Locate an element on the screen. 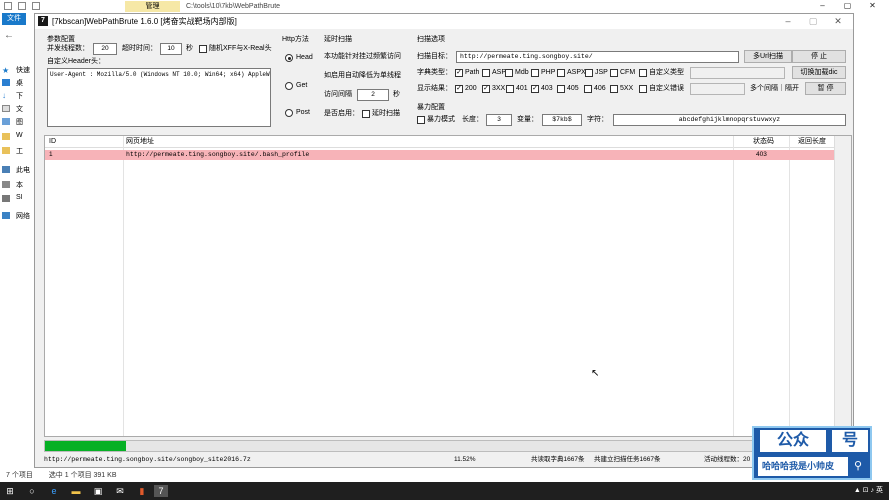 This screenshot has width=889, height=500. watermark-bottom: 哈哈哈我是小帅皮 ⚲ is located at coordinates (813, 466).